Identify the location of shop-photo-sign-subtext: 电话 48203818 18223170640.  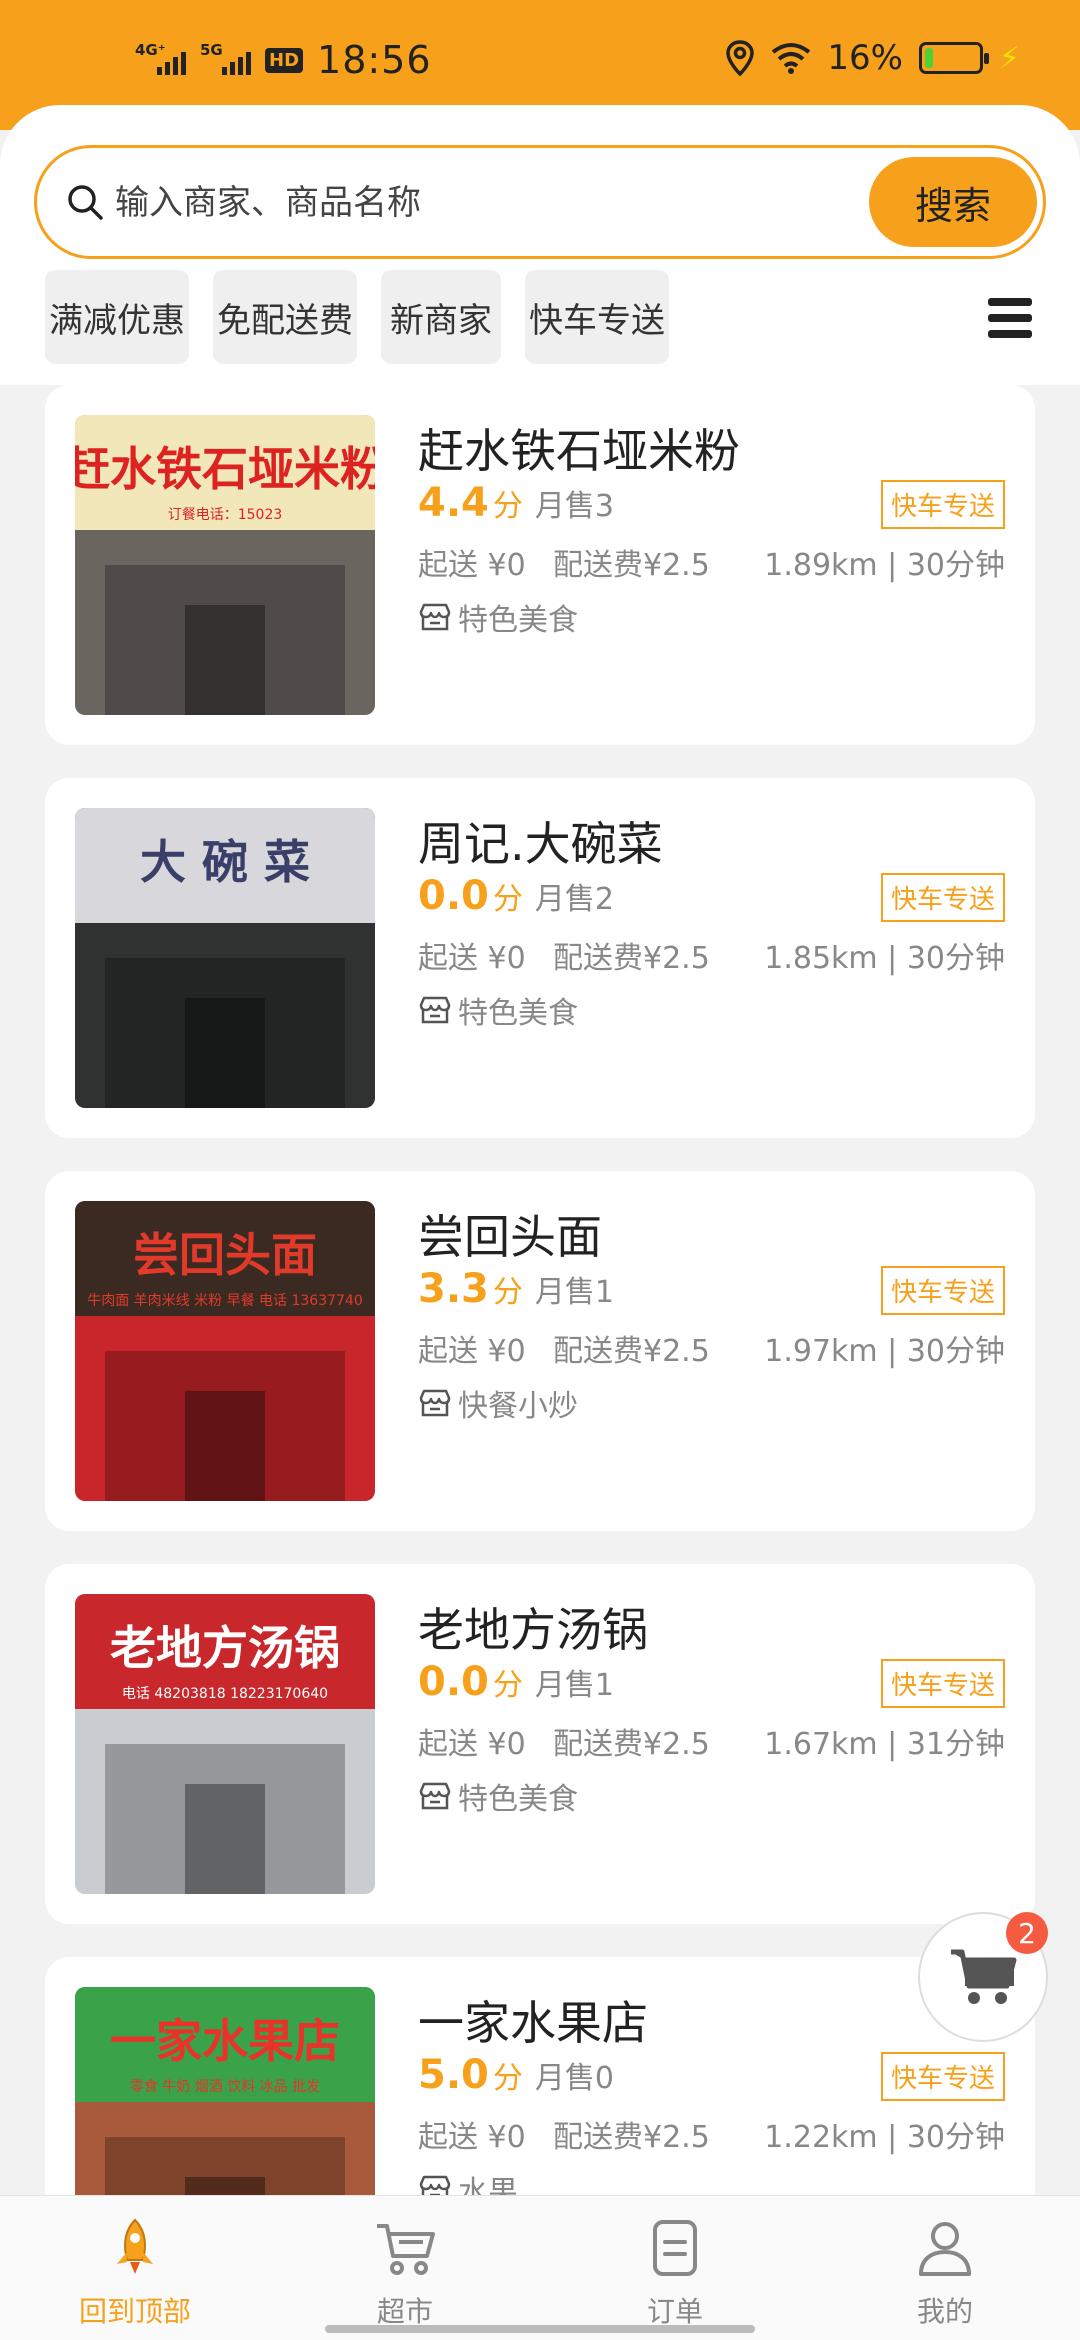
(225, 1694).